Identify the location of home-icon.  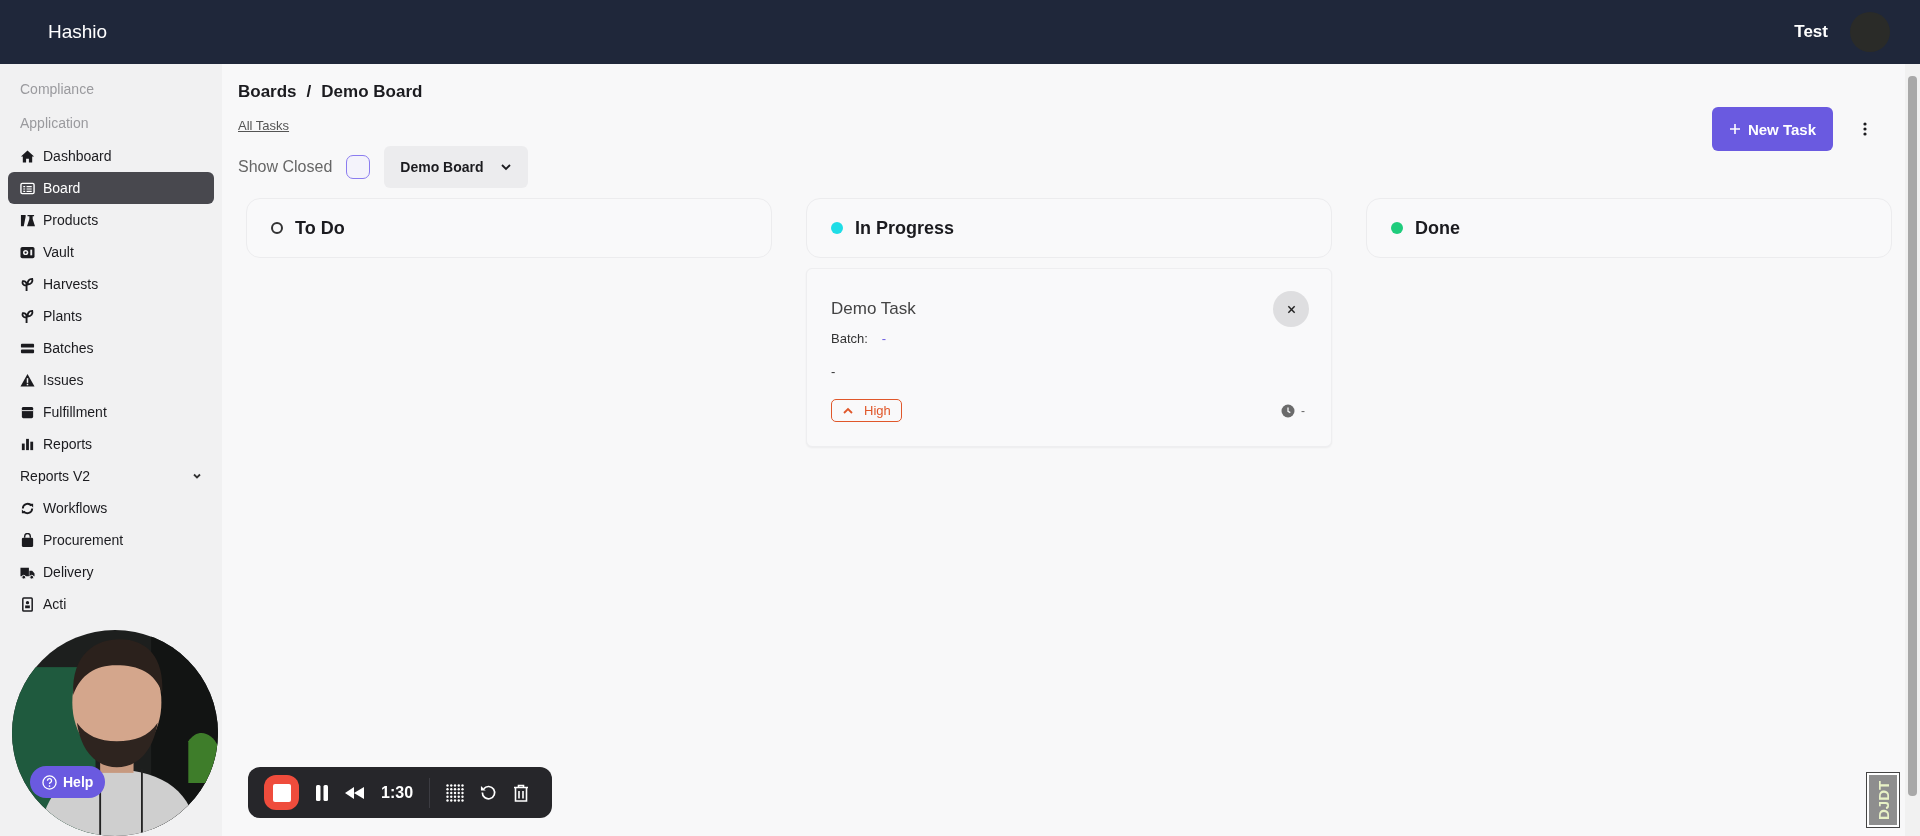
(27, 156).